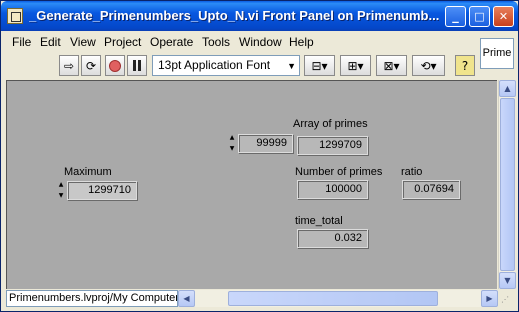 Image resolution: width=519 pixels, height=312 pixels. I want to click on time-total-indicator: 0.032, so click(332, 238).